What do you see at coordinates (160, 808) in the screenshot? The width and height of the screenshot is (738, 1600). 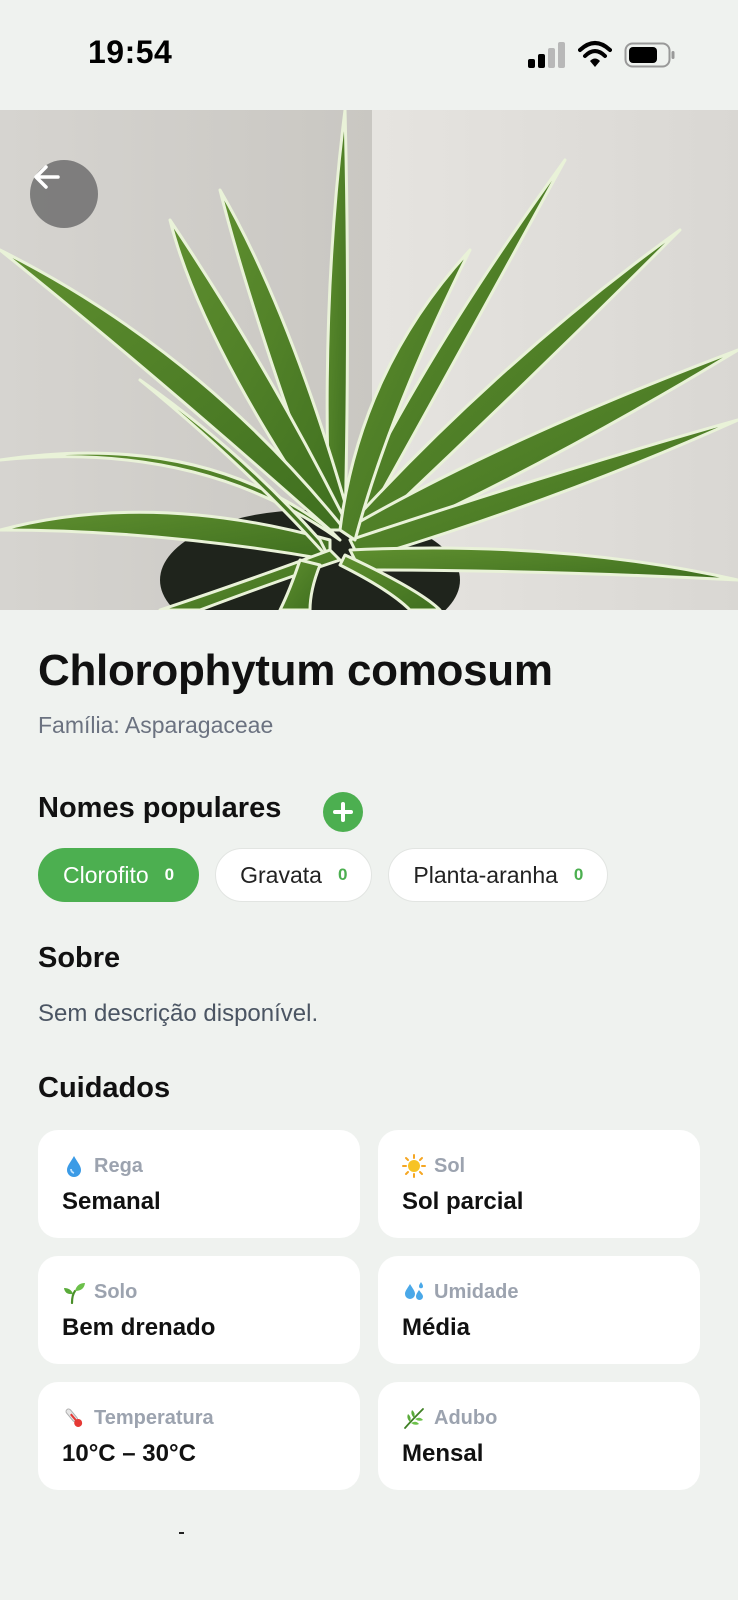 I see `popular-names-heading: Nomes populares` at bounding box center [160, 808].